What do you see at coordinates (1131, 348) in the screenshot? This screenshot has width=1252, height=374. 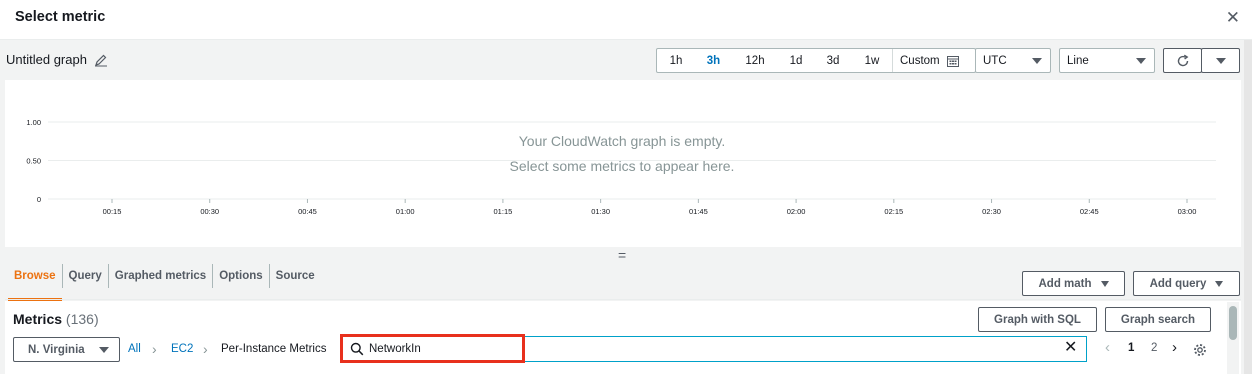 I see `page-1: 1` at bounding box center [1131, 348].